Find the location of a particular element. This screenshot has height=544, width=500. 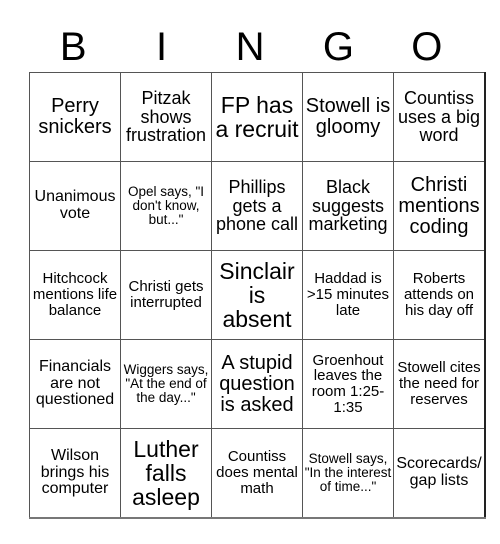

bingo-cell: Opel says, "I don't know, but..." is located at coordinates (166, 206).